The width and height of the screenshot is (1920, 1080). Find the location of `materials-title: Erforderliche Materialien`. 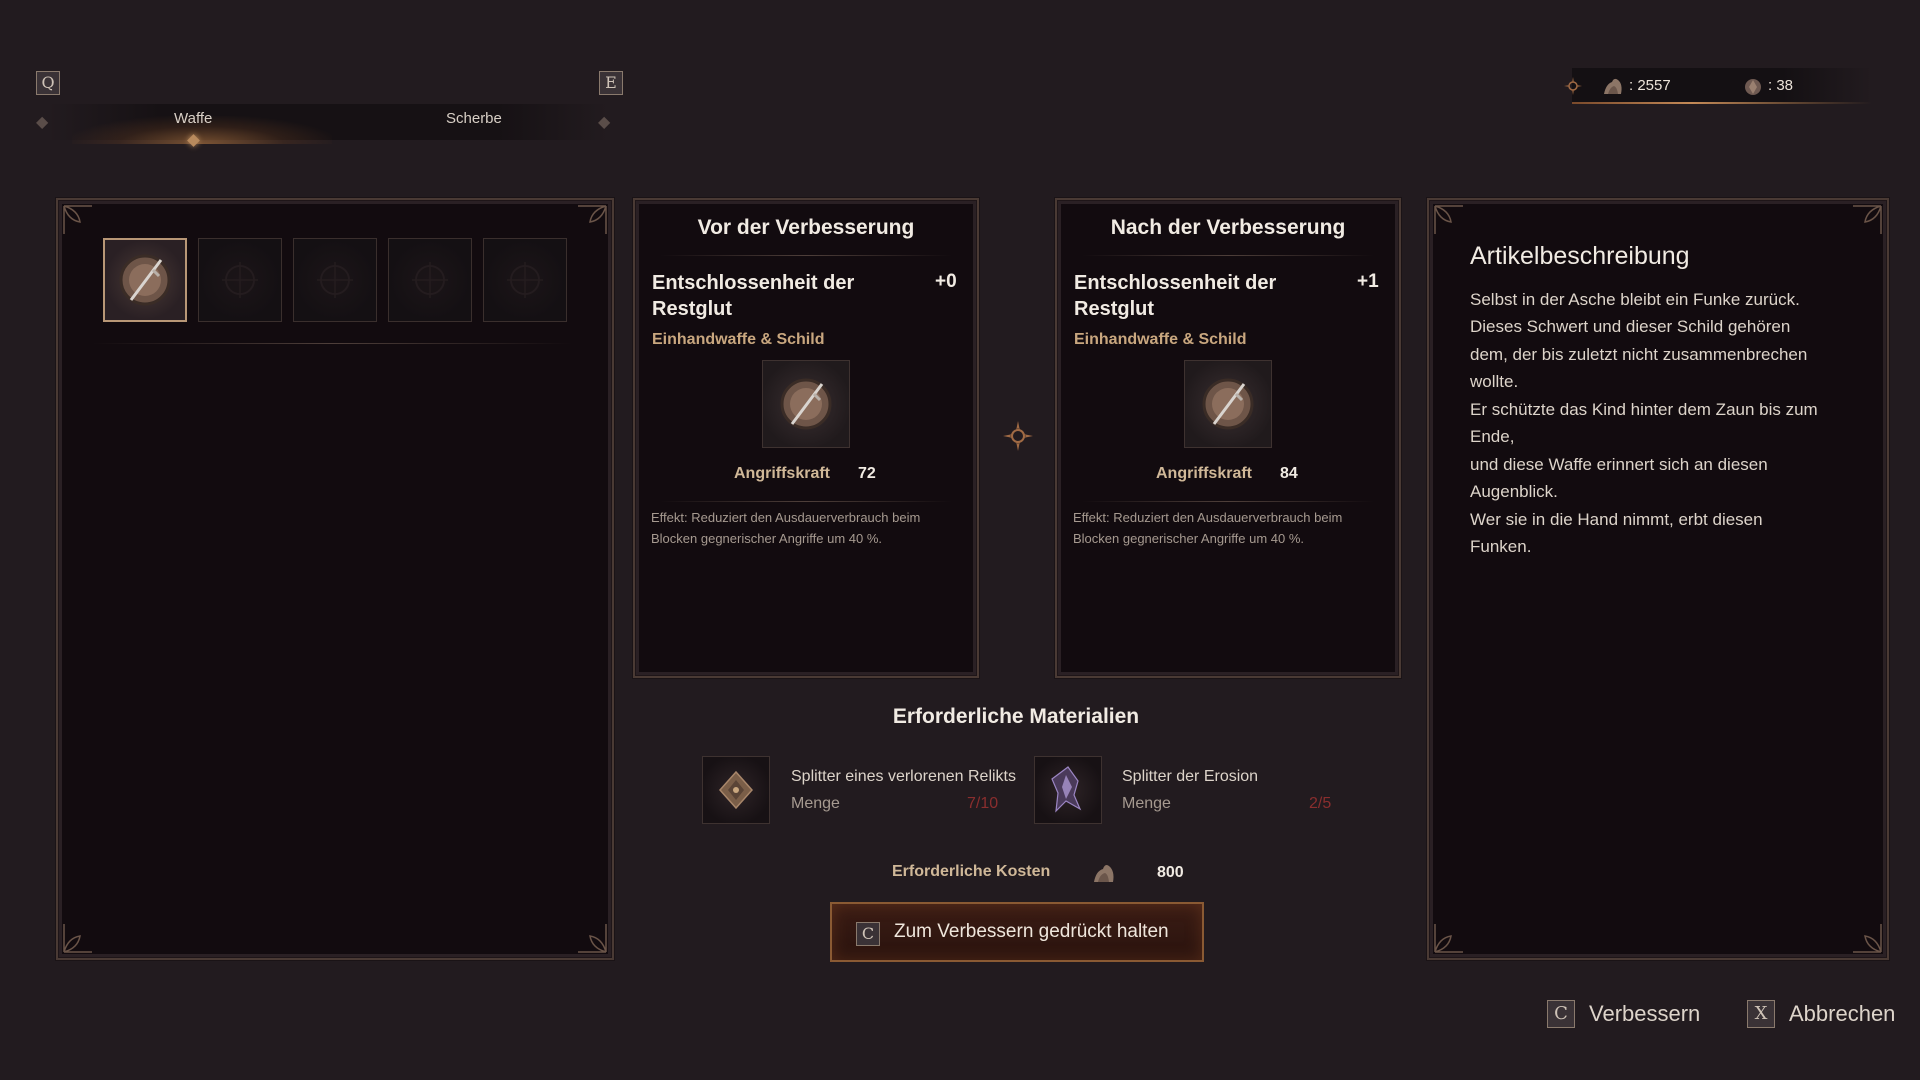

materials-title: Erforderliche Materialien is located at coordinates (1016, 716).